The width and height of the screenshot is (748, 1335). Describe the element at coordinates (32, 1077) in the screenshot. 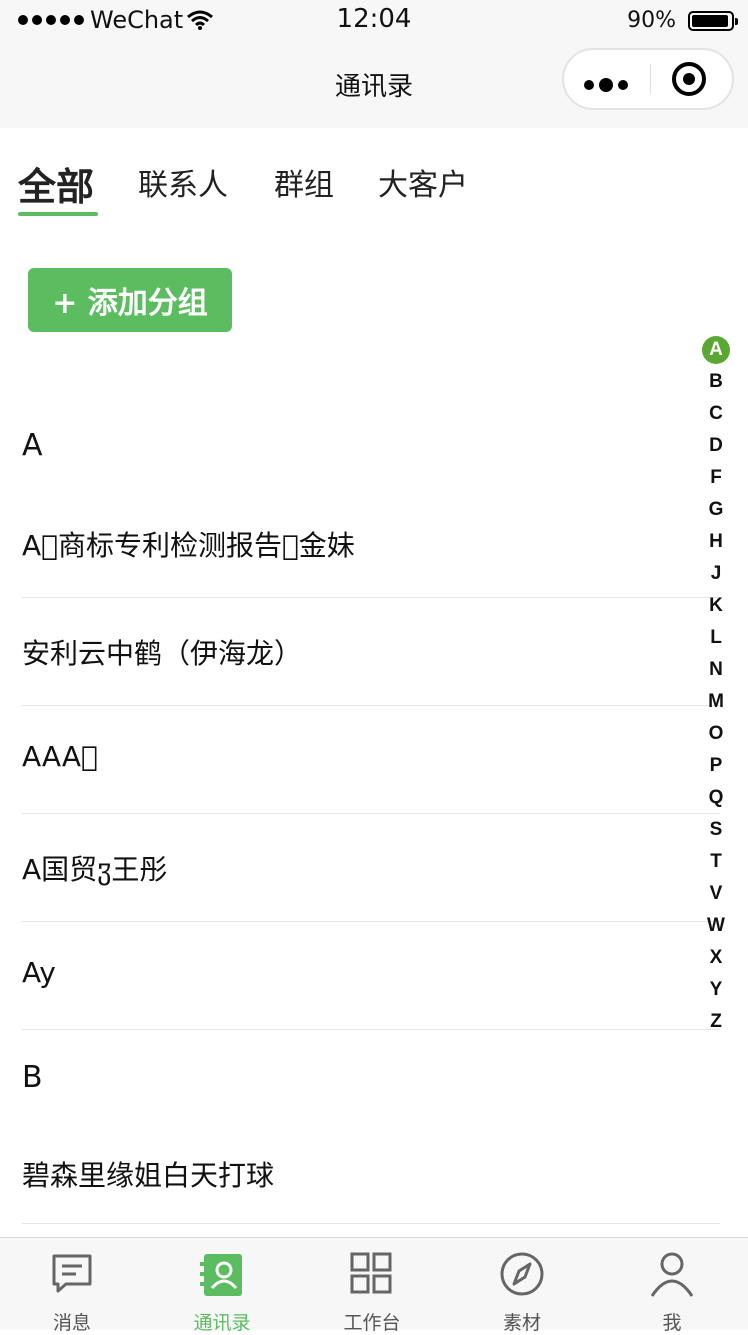

I see `section-letter: B` at that location.